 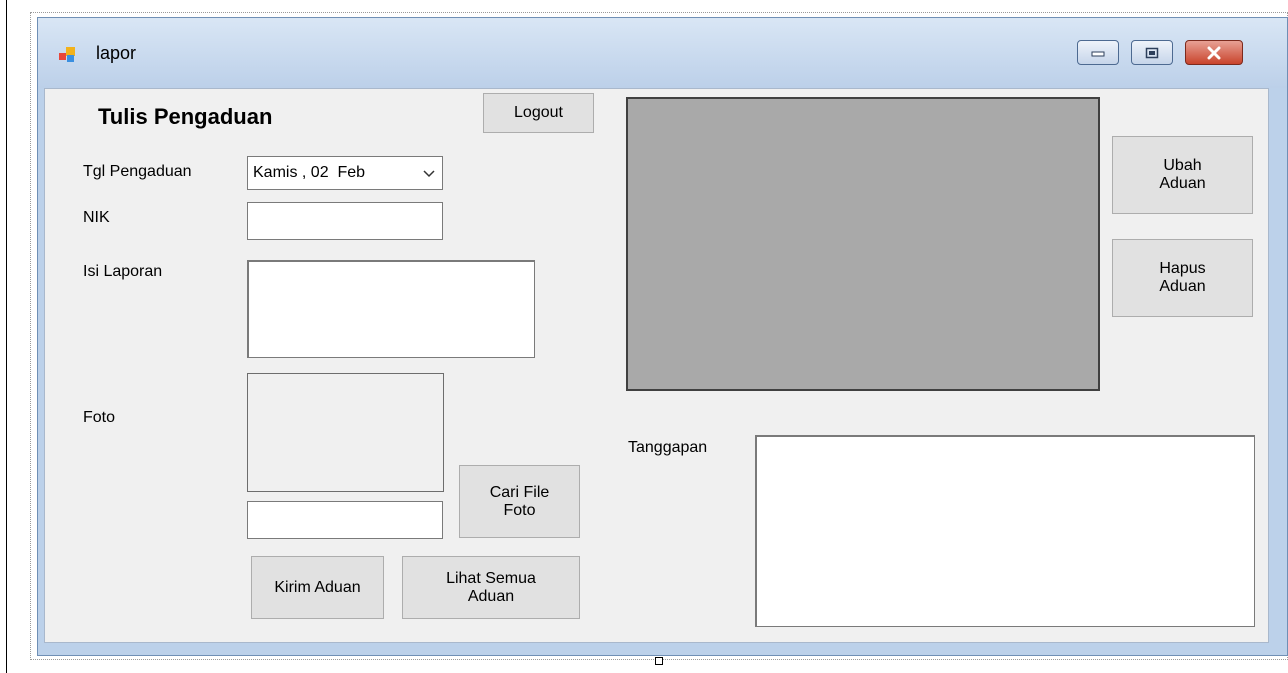 I want to click on ubah-aduan-label: Ubah Aduan, so click(x=1182, y=174).